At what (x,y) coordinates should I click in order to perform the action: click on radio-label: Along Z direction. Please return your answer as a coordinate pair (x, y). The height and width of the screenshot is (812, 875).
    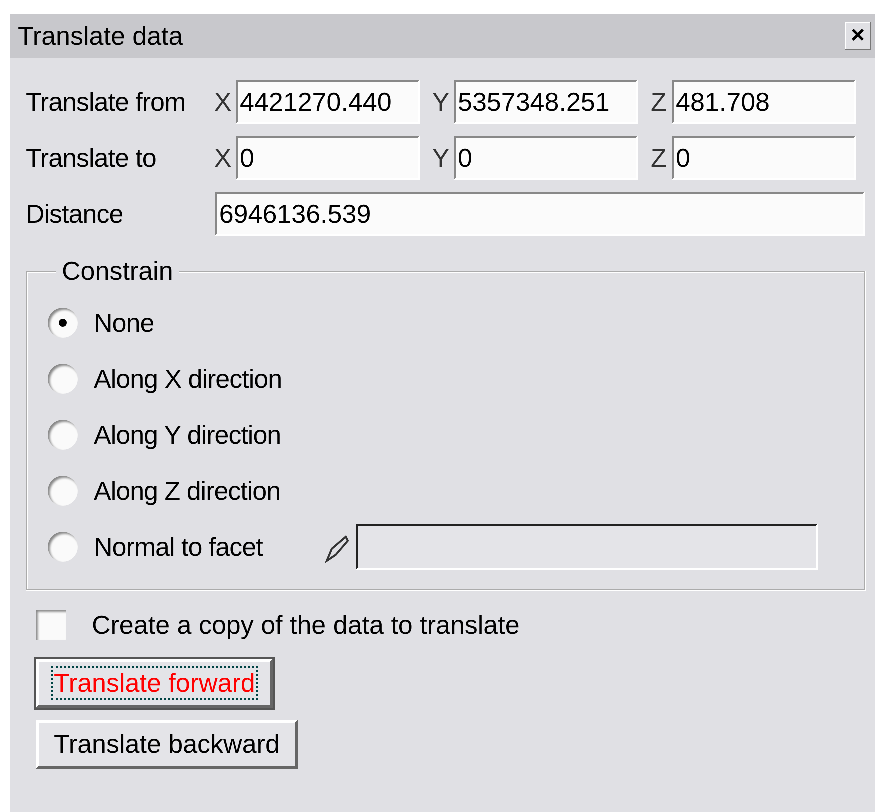
    Looking at the image, I should click on (204, 491).